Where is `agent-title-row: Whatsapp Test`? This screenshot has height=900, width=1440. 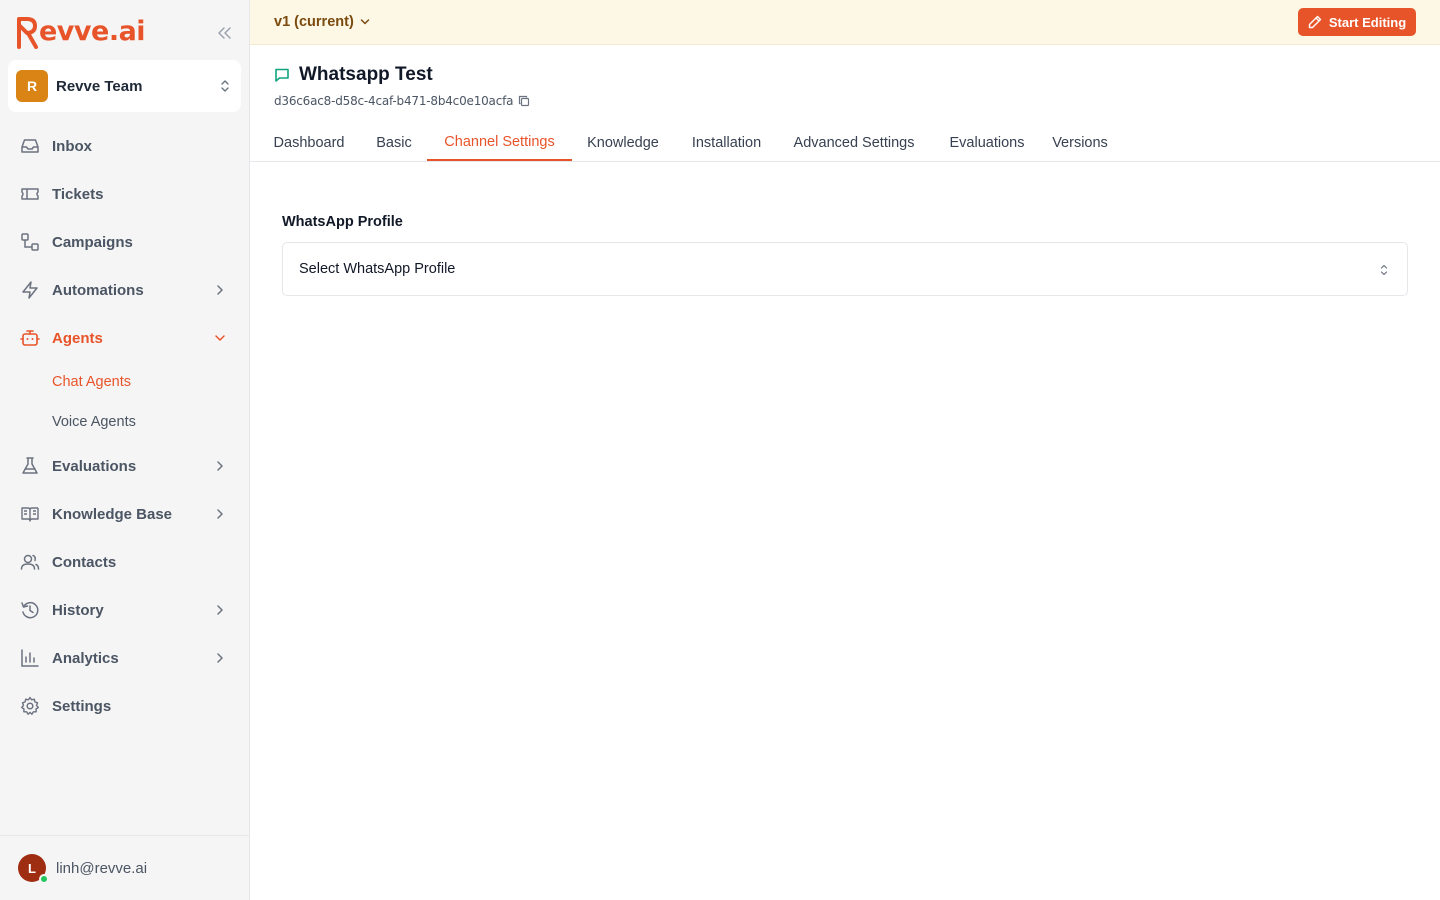 agent-title-row: Whatsapp Test is located at coordinates (402, 75).